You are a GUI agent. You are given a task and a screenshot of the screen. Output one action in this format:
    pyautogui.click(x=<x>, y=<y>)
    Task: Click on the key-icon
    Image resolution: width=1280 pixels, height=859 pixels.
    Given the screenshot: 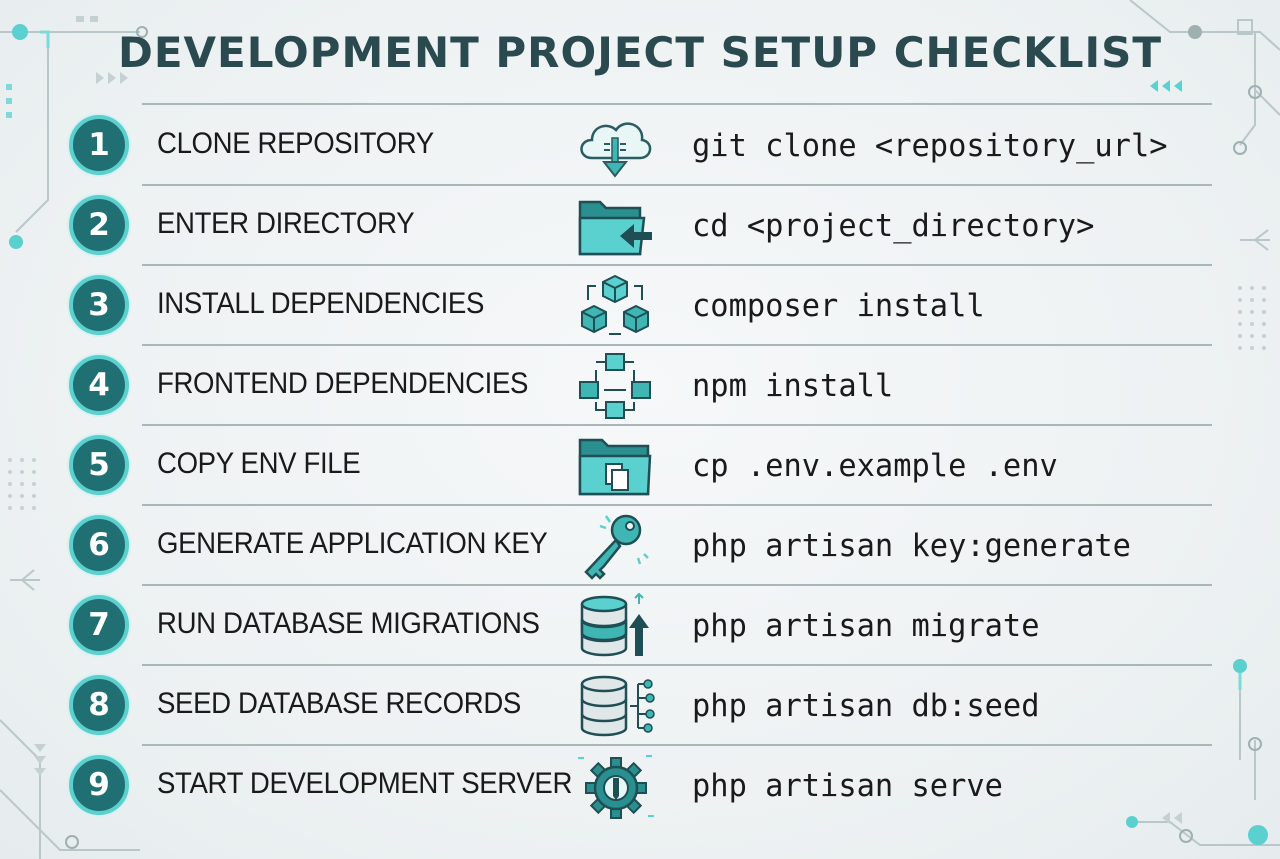 What is the action you would take?
    pyautogui.click(x=616, y=547)
    